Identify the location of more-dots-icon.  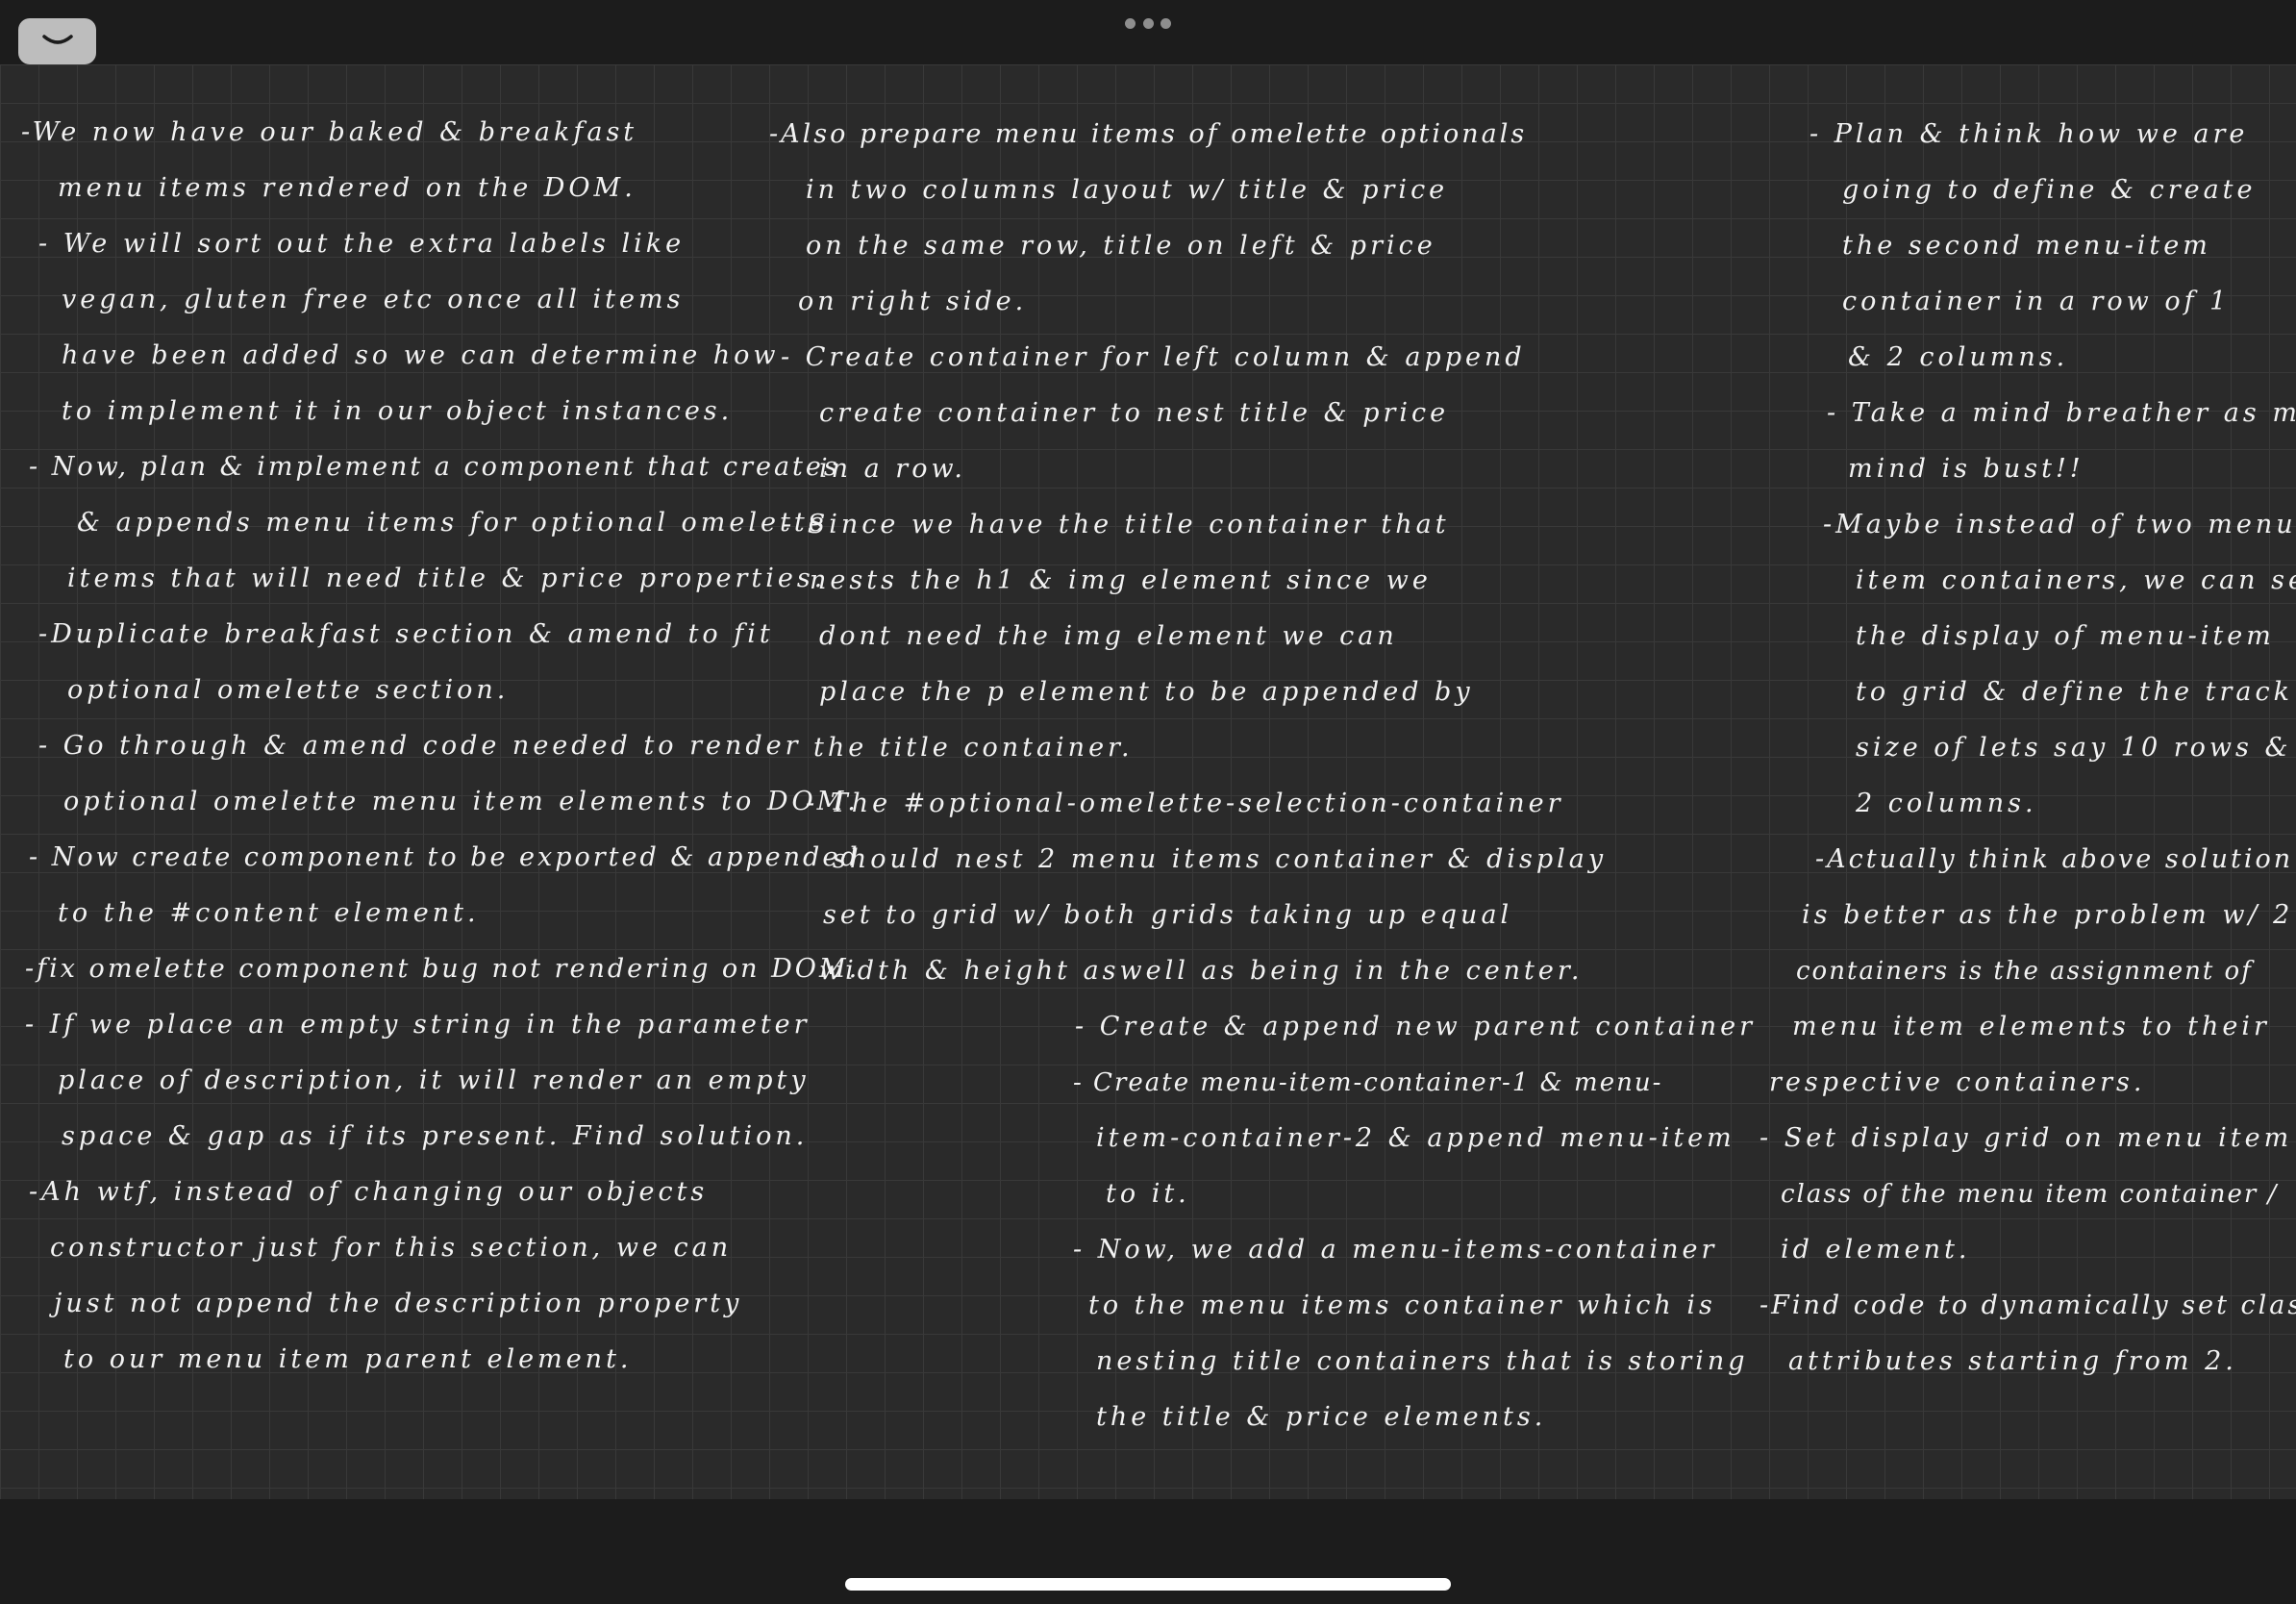
(1148, 23).